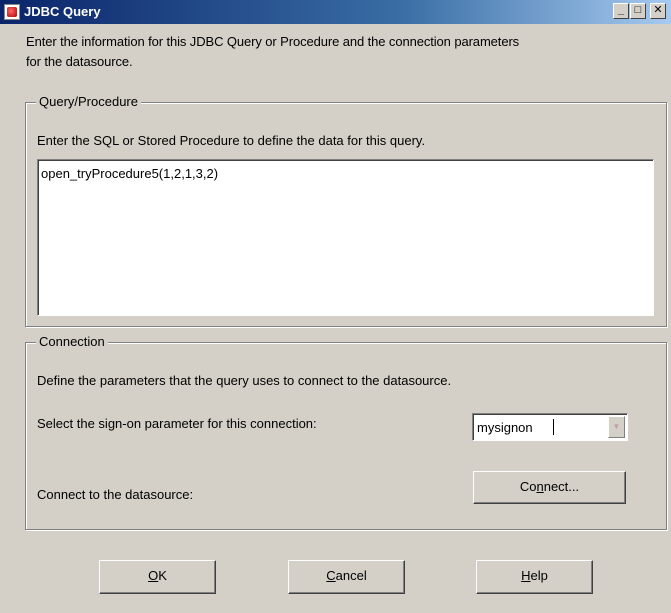  Describe the element at coordinates (88, 102) in the screenshot. I see `query-group-title: Query/Procedure` at that location.